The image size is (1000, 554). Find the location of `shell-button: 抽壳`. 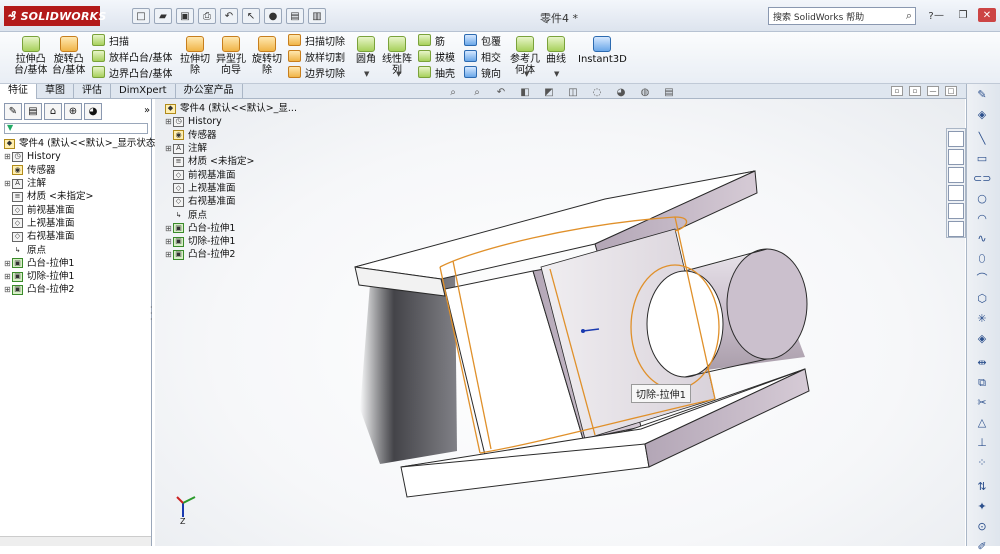

shell-button: 抽壳 is located at coordinates (436, 72).